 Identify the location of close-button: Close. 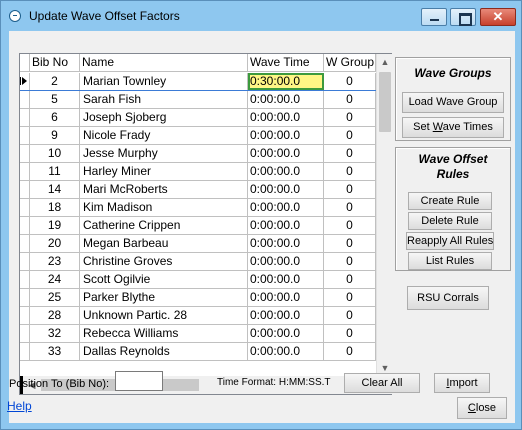
(482, 408).